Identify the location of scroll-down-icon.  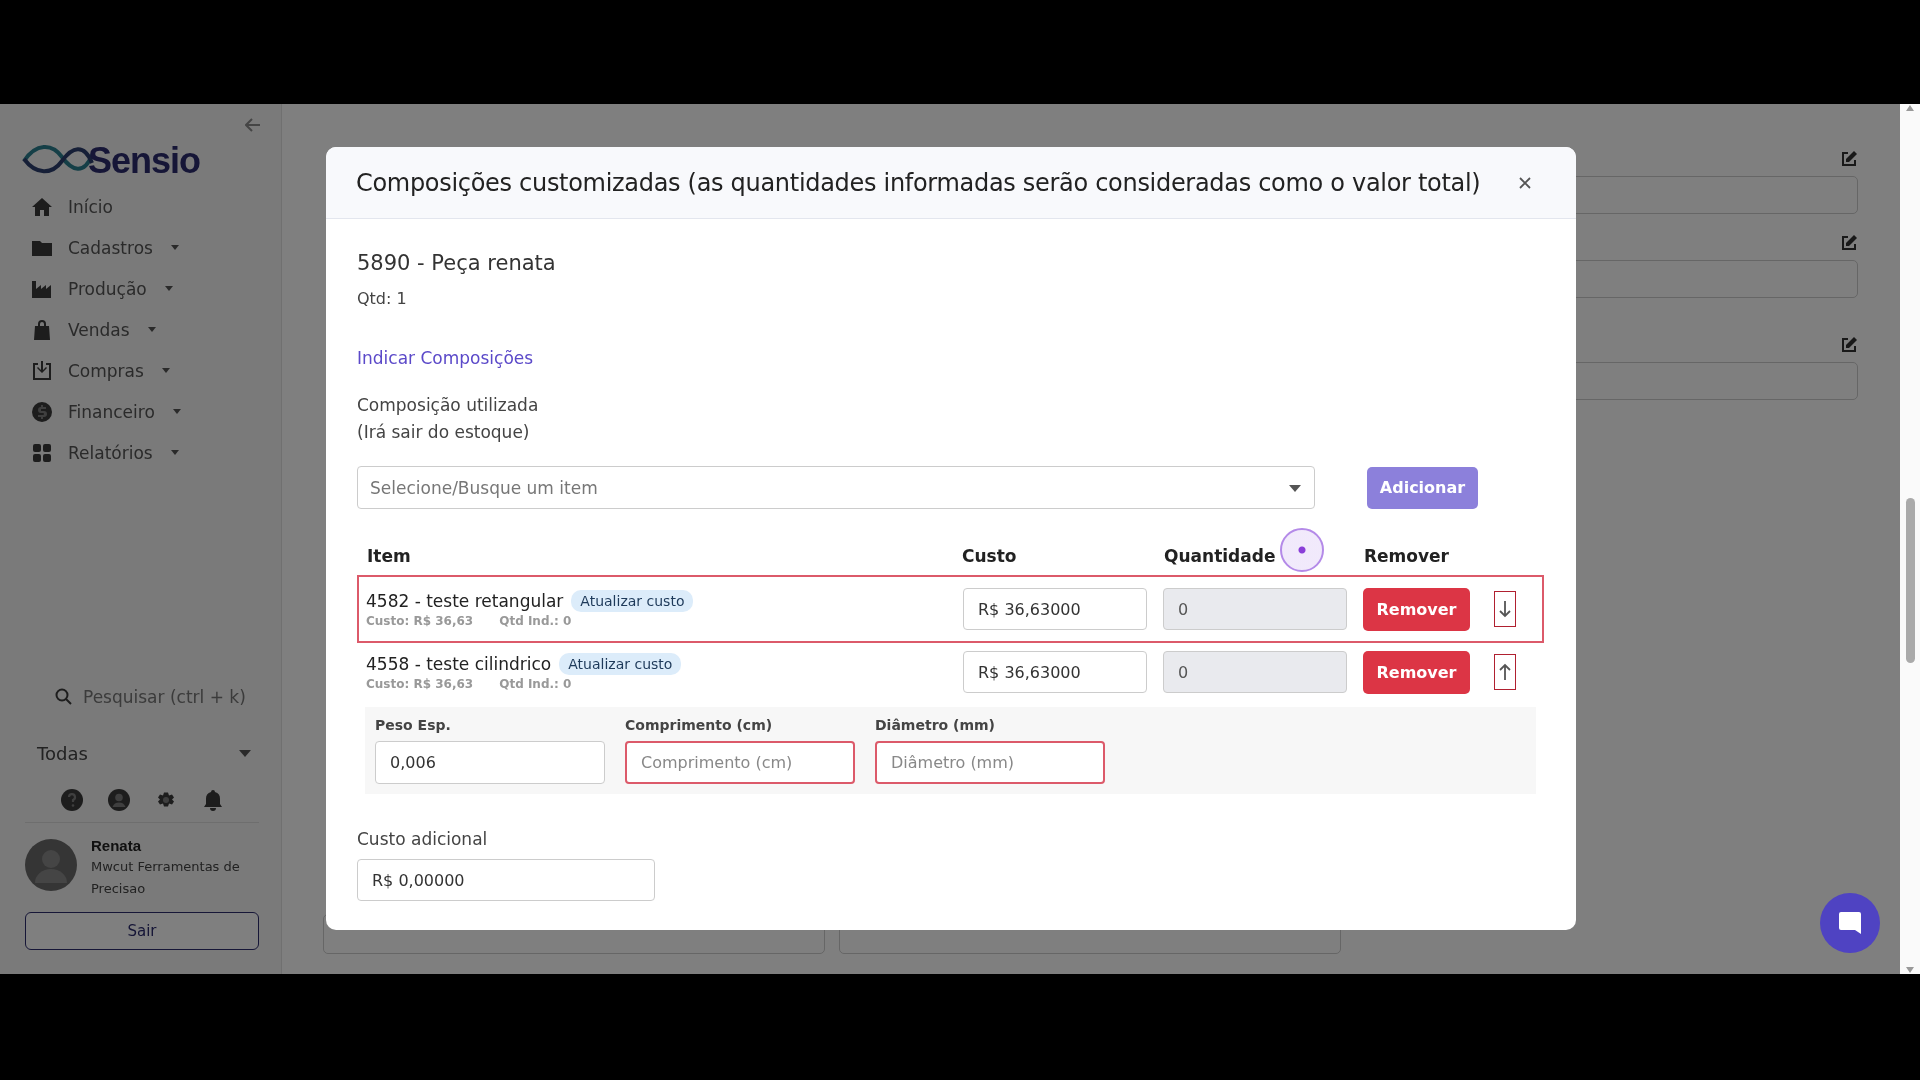
(1910, 970).